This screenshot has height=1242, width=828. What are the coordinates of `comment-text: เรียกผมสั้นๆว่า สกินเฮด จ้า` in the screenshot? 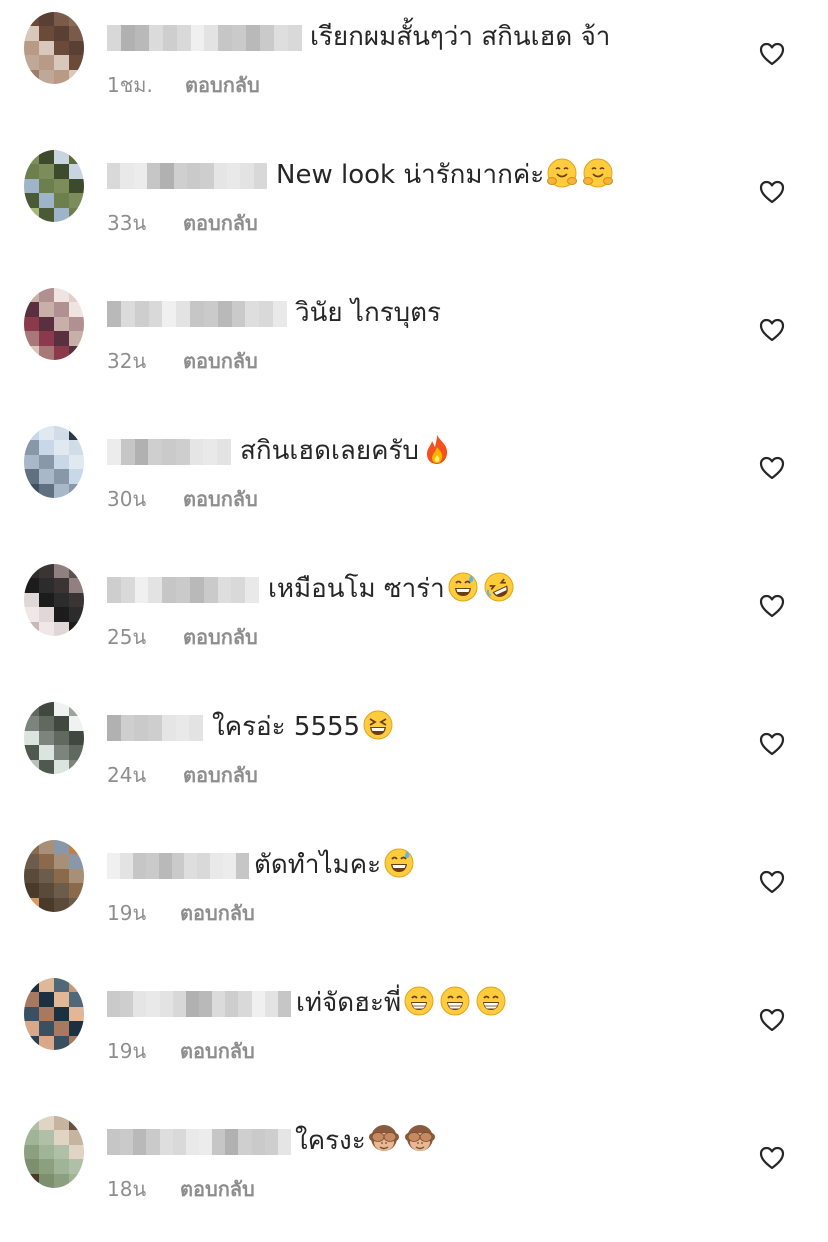 It's located at (460, 37).